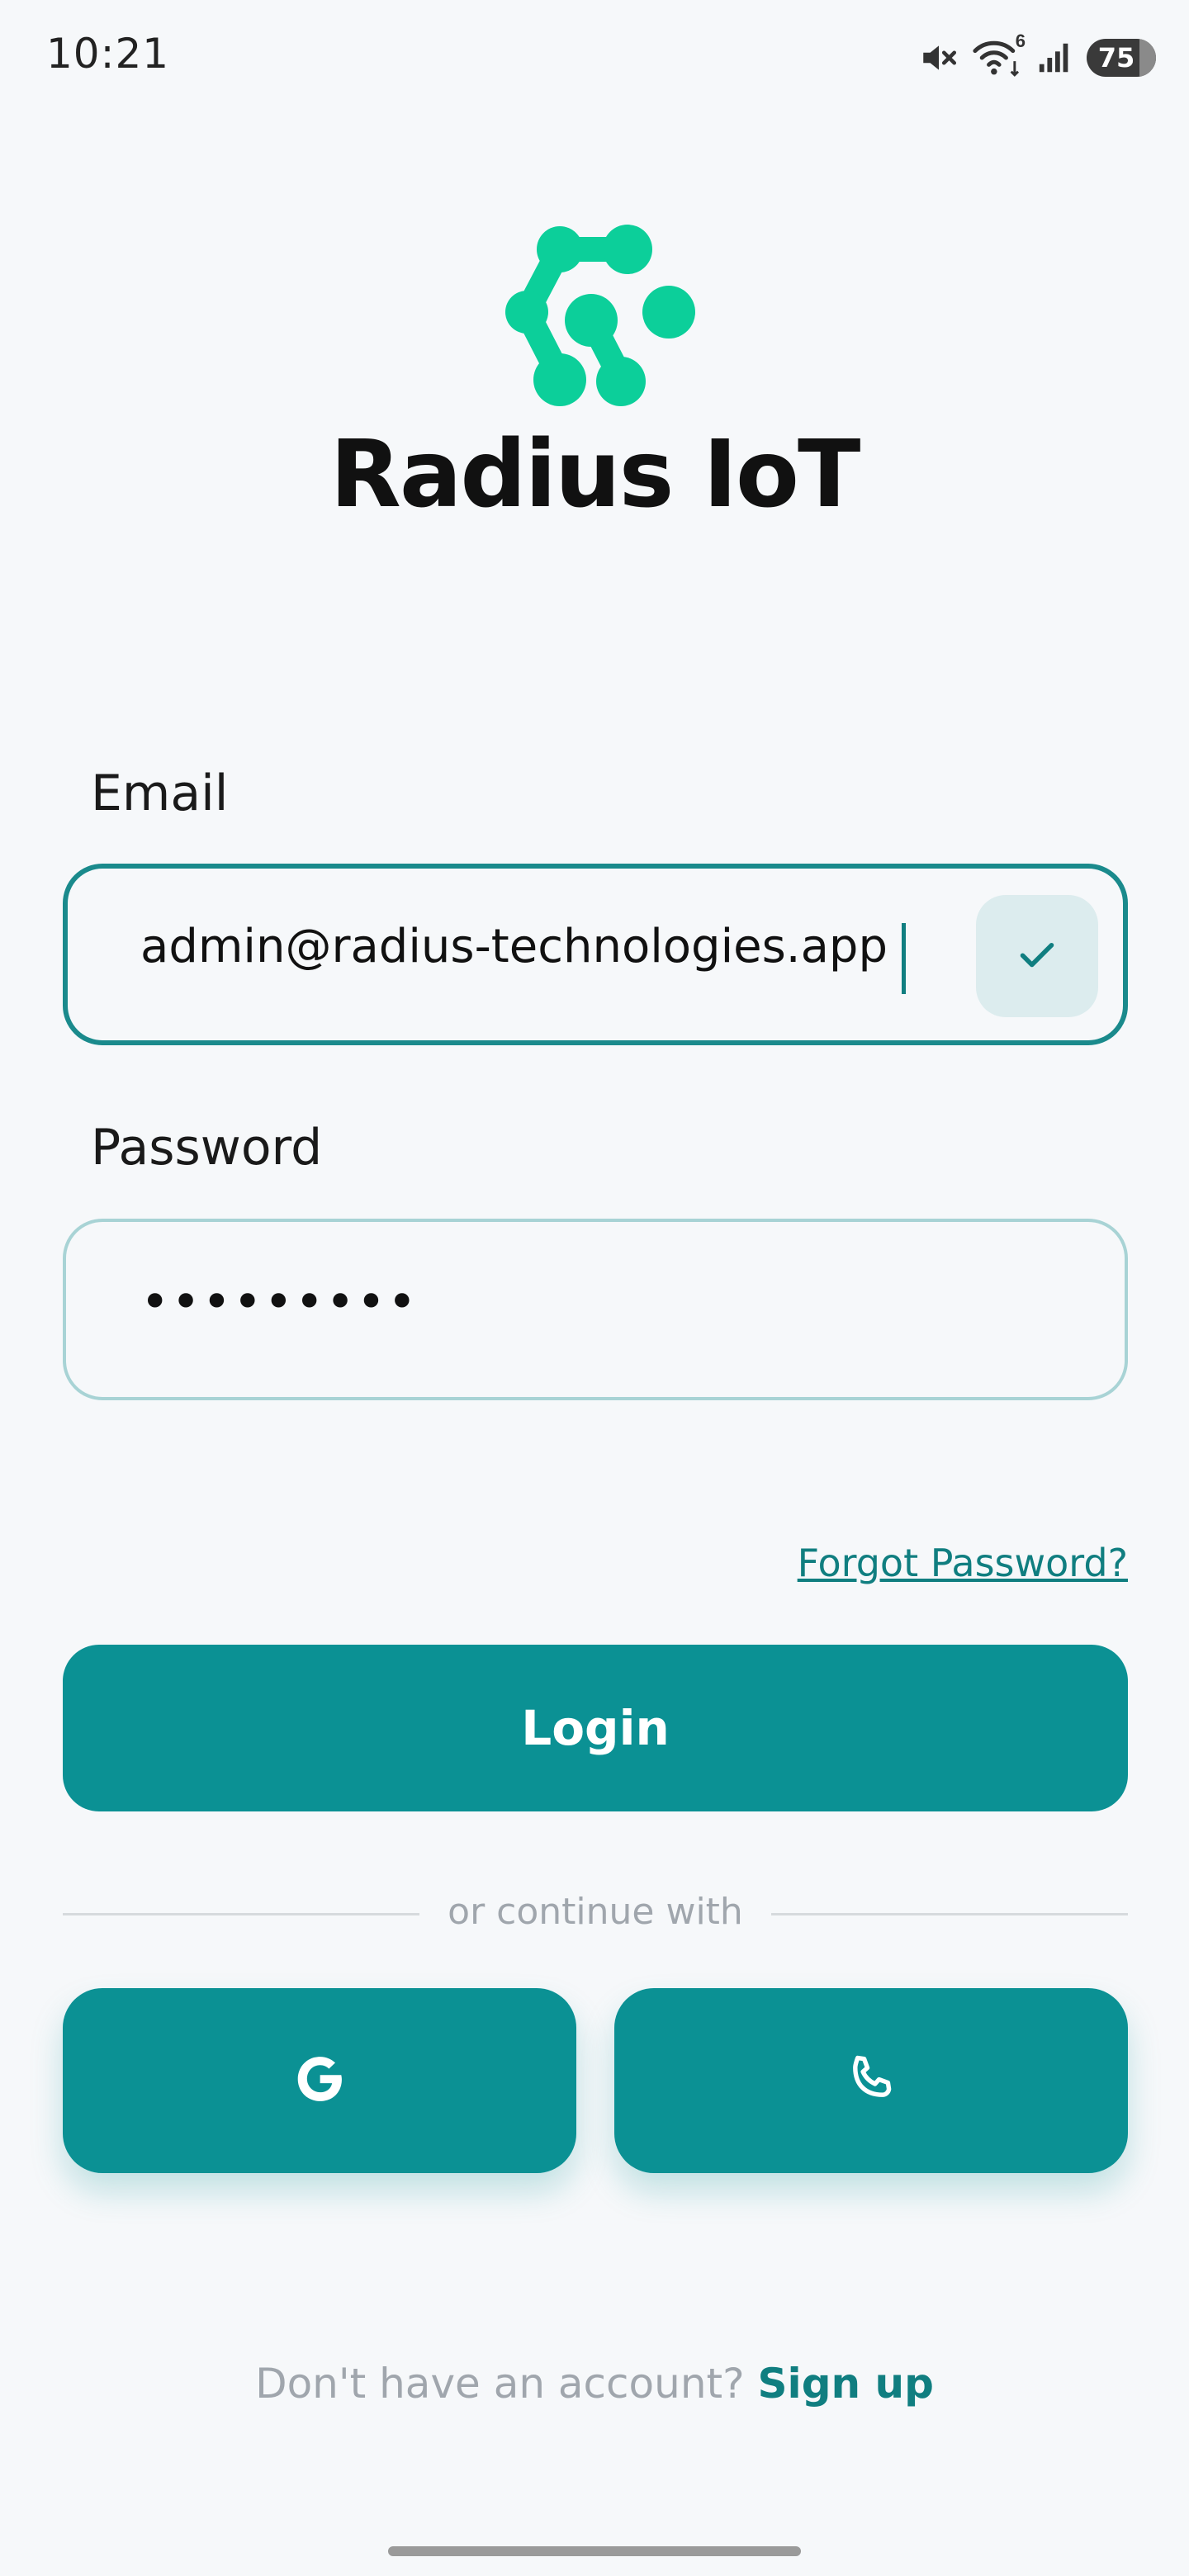 The height and width of the screenshot is (2576, 1189). What do you see at coordinates (514, 946) in the screenshot?
I see `email-value: admin@radius-technologies.app` at bounding box center [514, 946].